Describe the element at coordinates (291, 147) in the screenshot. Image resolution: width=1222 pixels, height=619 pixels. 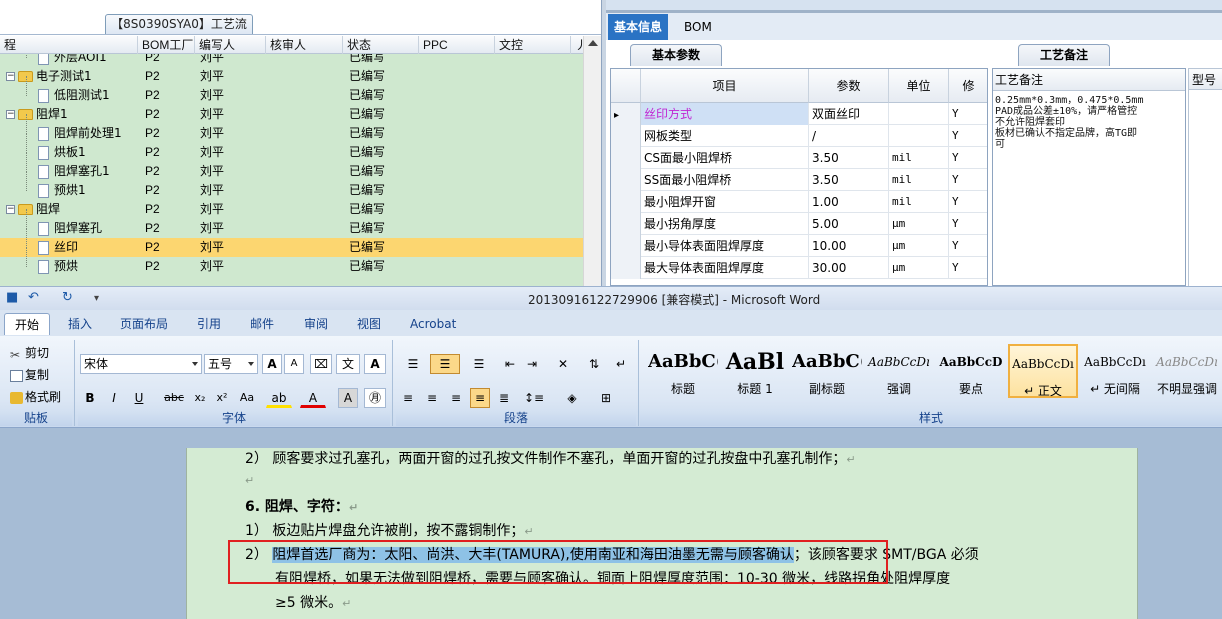
I see `tree-row: 烘板1 P2 刘平 已编写` at that location.